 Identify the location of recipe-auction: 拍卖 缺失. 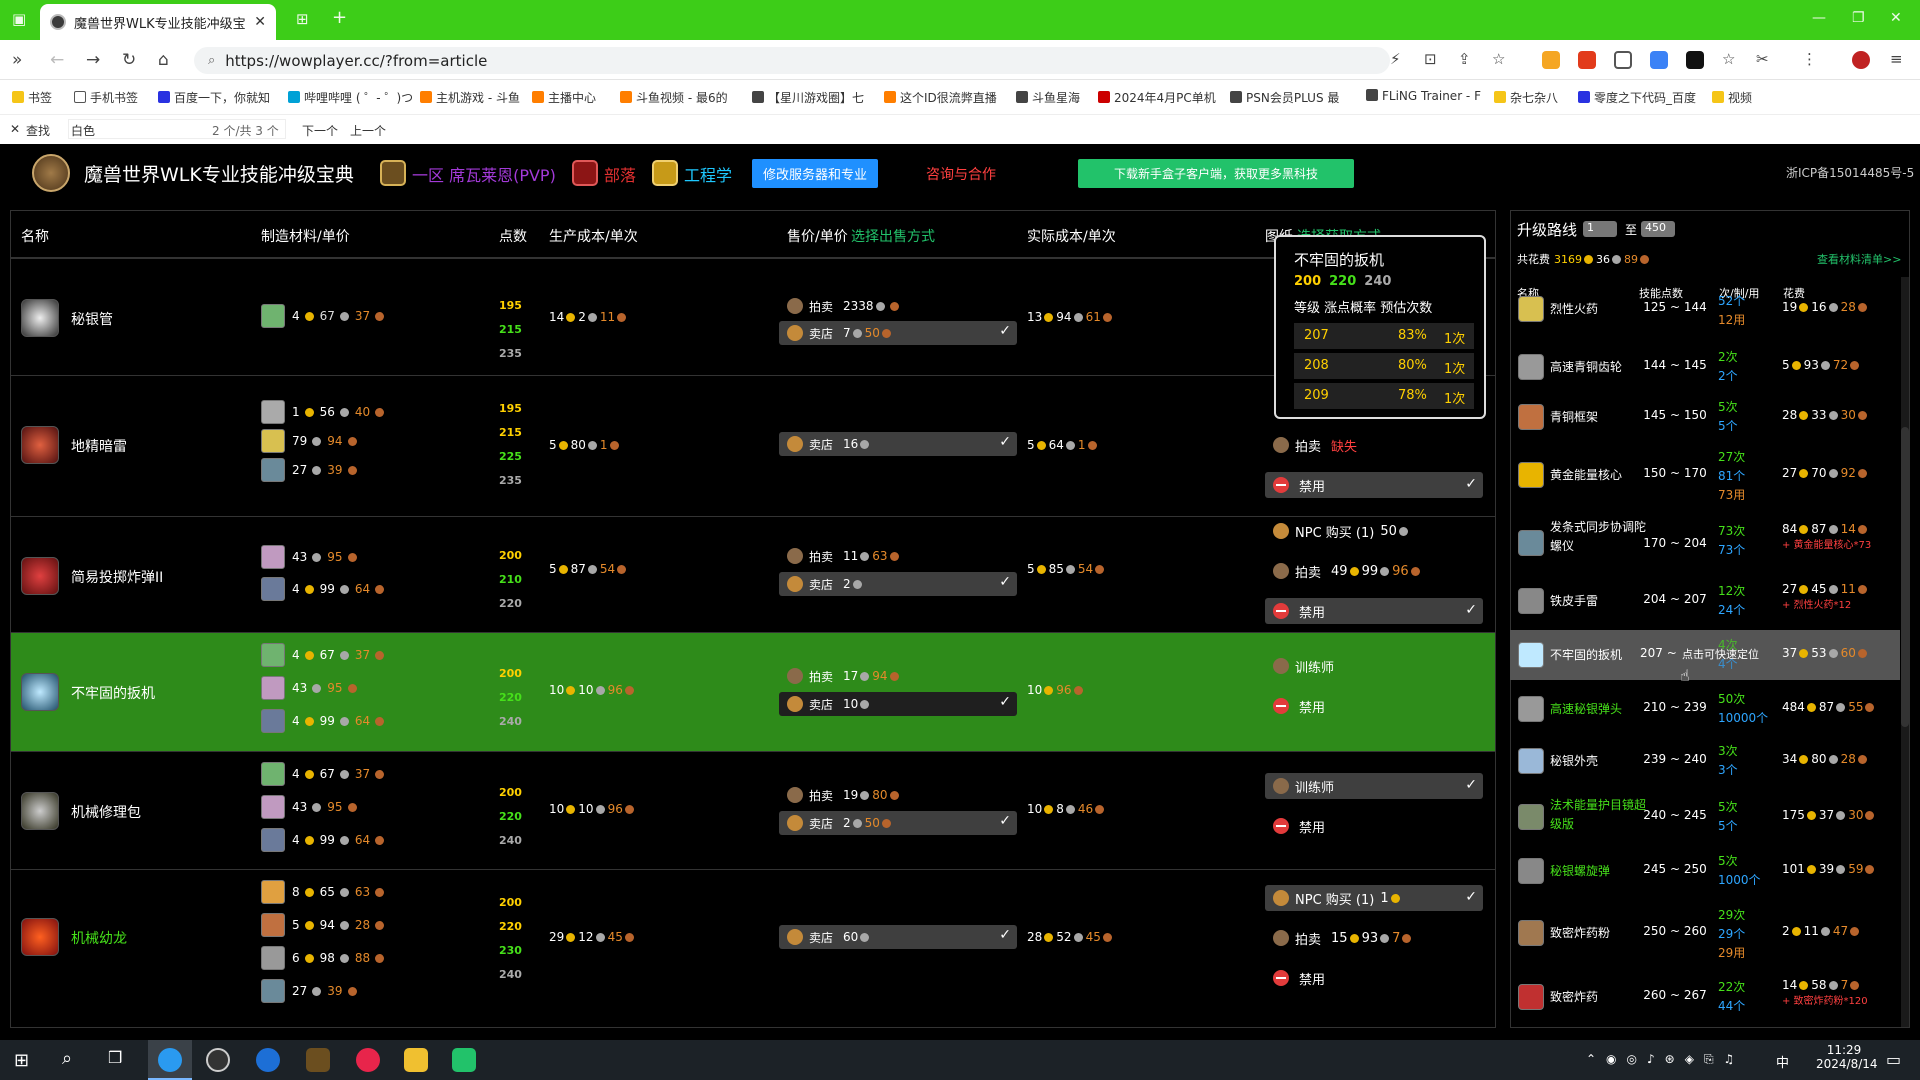
(1374, 445).